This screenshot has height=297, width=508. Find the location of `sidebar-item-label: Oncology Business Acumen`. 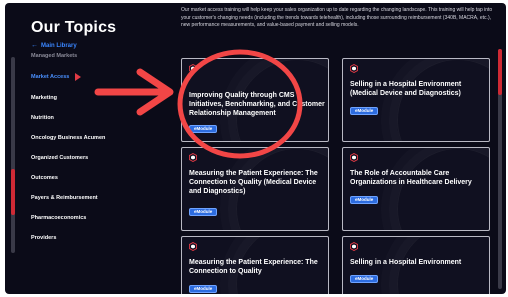

sidebar-item-label: Oncology Business Acumen is located at coordinates (68, 138).